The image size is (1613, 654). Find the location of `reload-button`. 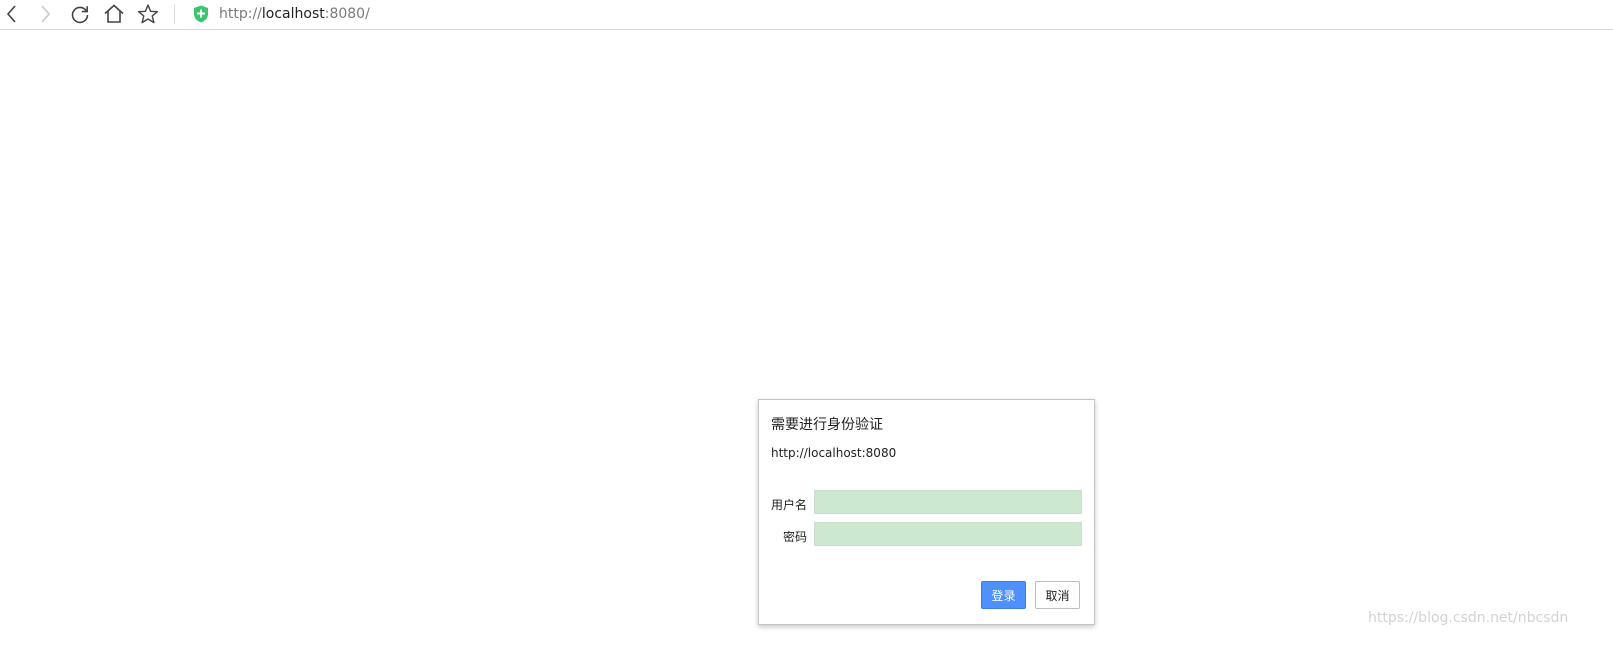

reload-button is located at coordinates (80, 14).